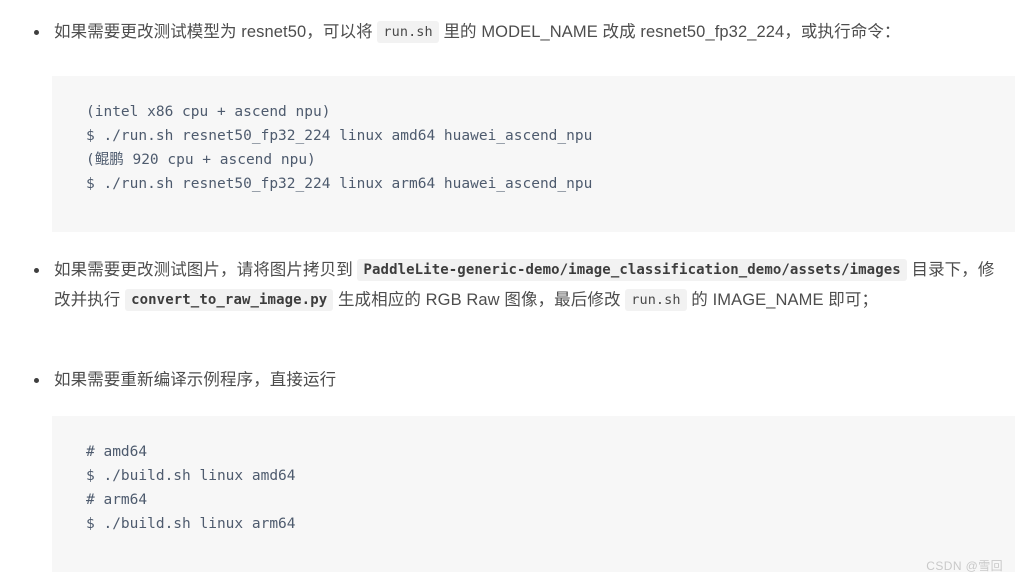 This screenshot has width=1015, height=580. I want to click on inline-code-run-sh-2: run.sh, so click(656, 300).